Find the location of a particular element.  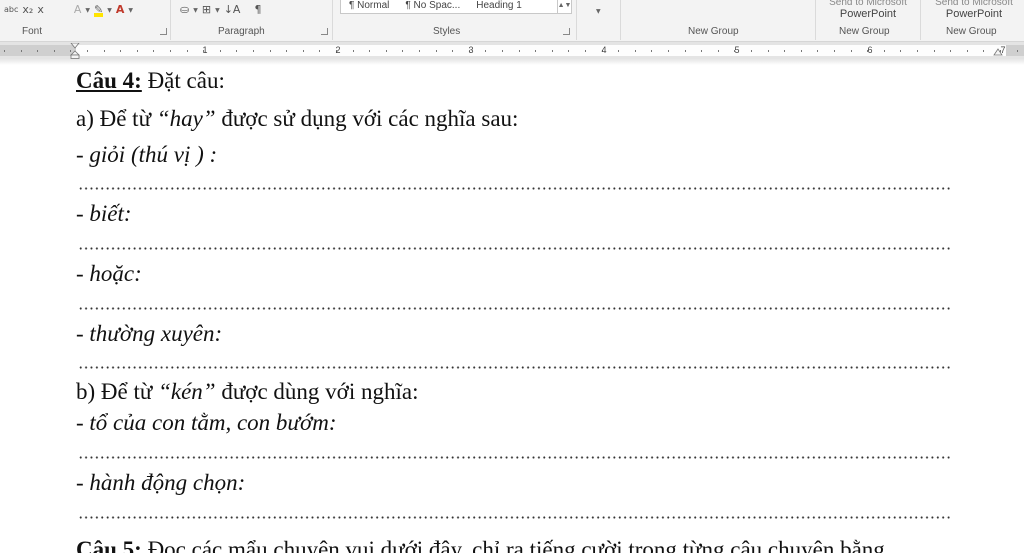

group-label-new-group-3: New Group is located at coordinates (971, 31).